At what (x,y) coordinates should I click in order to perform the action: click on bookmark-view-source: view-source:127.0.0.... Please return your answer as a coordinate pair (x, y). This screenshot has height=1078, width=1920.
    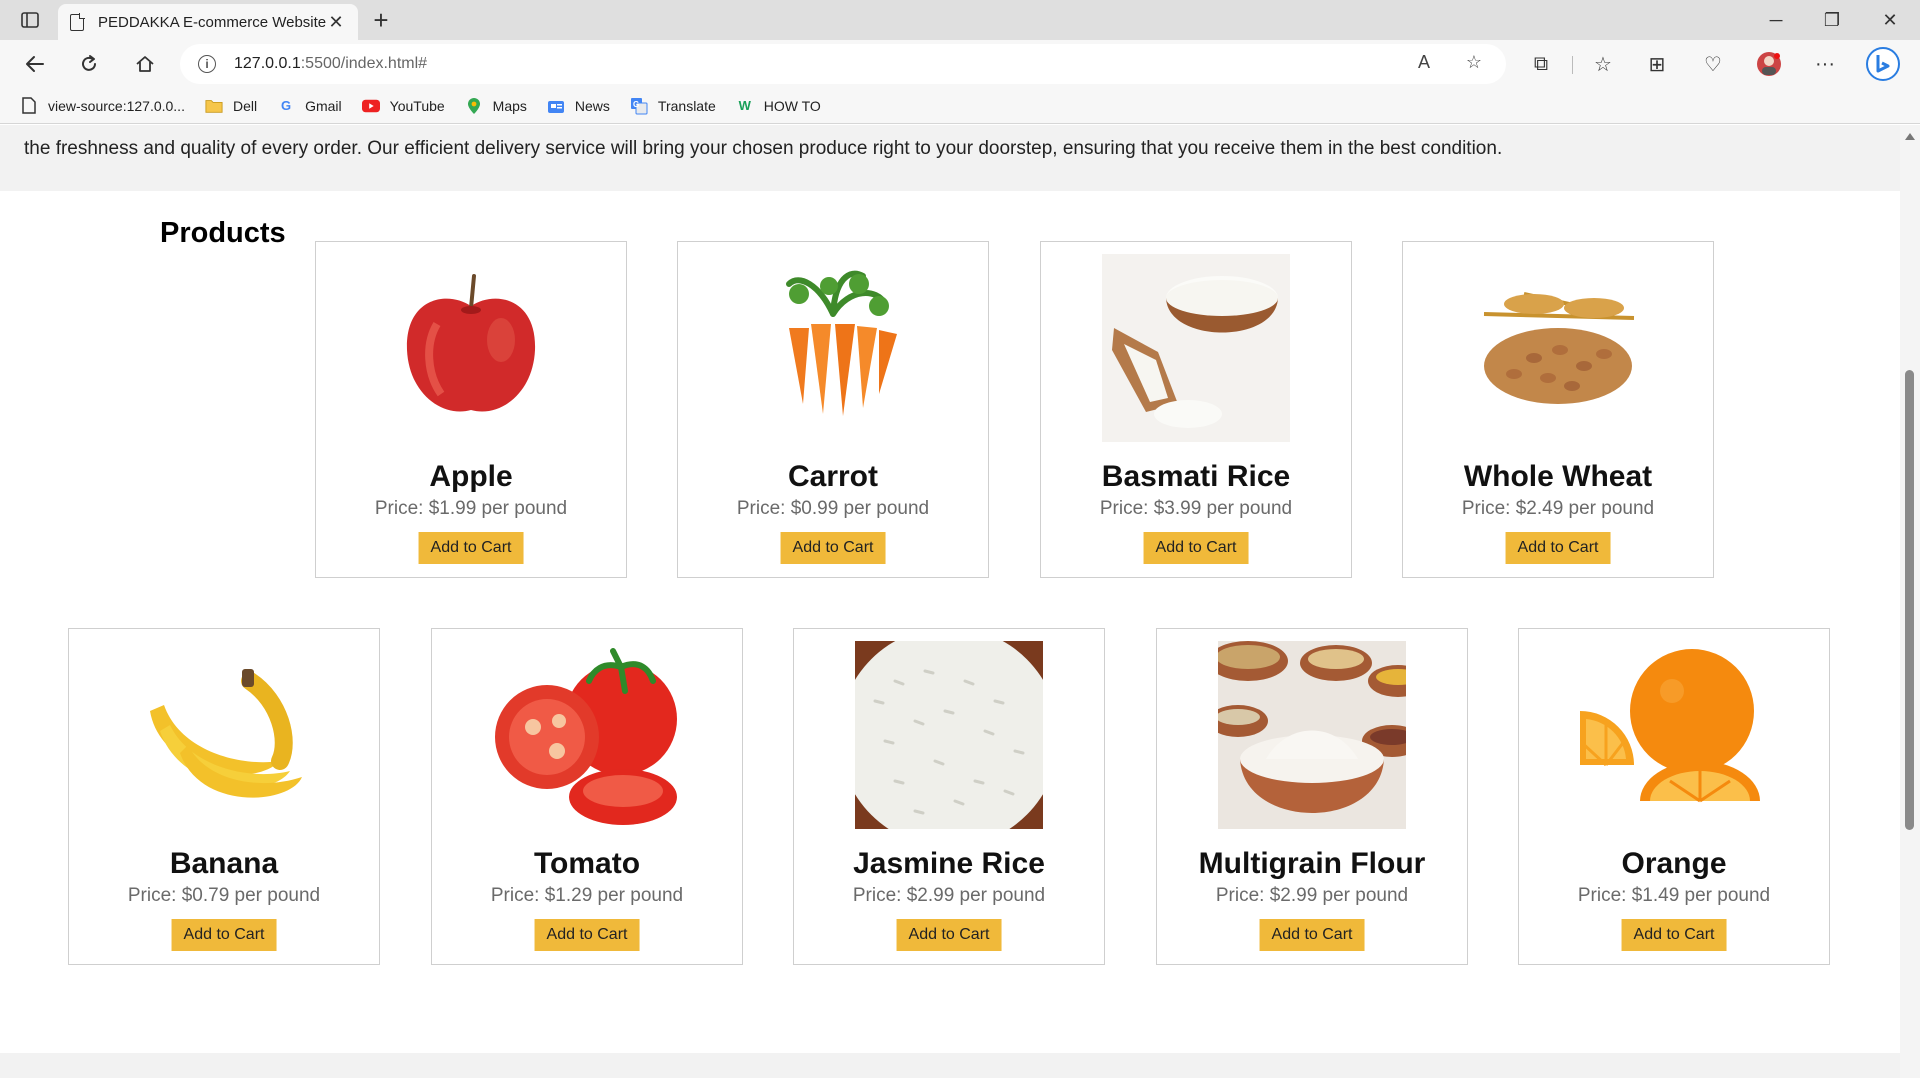
    Looking at the image, I should click on (102, 106).